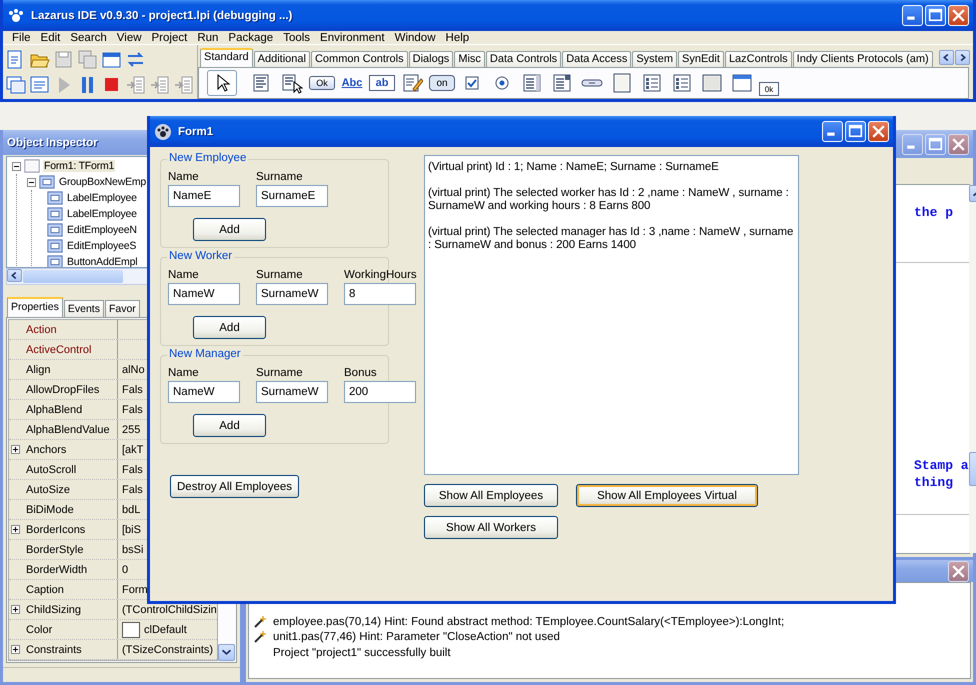  What do you see at coordinates (380, 392) in the screenshot?
I see `input-field: 200` at bounding box center [380, 392].